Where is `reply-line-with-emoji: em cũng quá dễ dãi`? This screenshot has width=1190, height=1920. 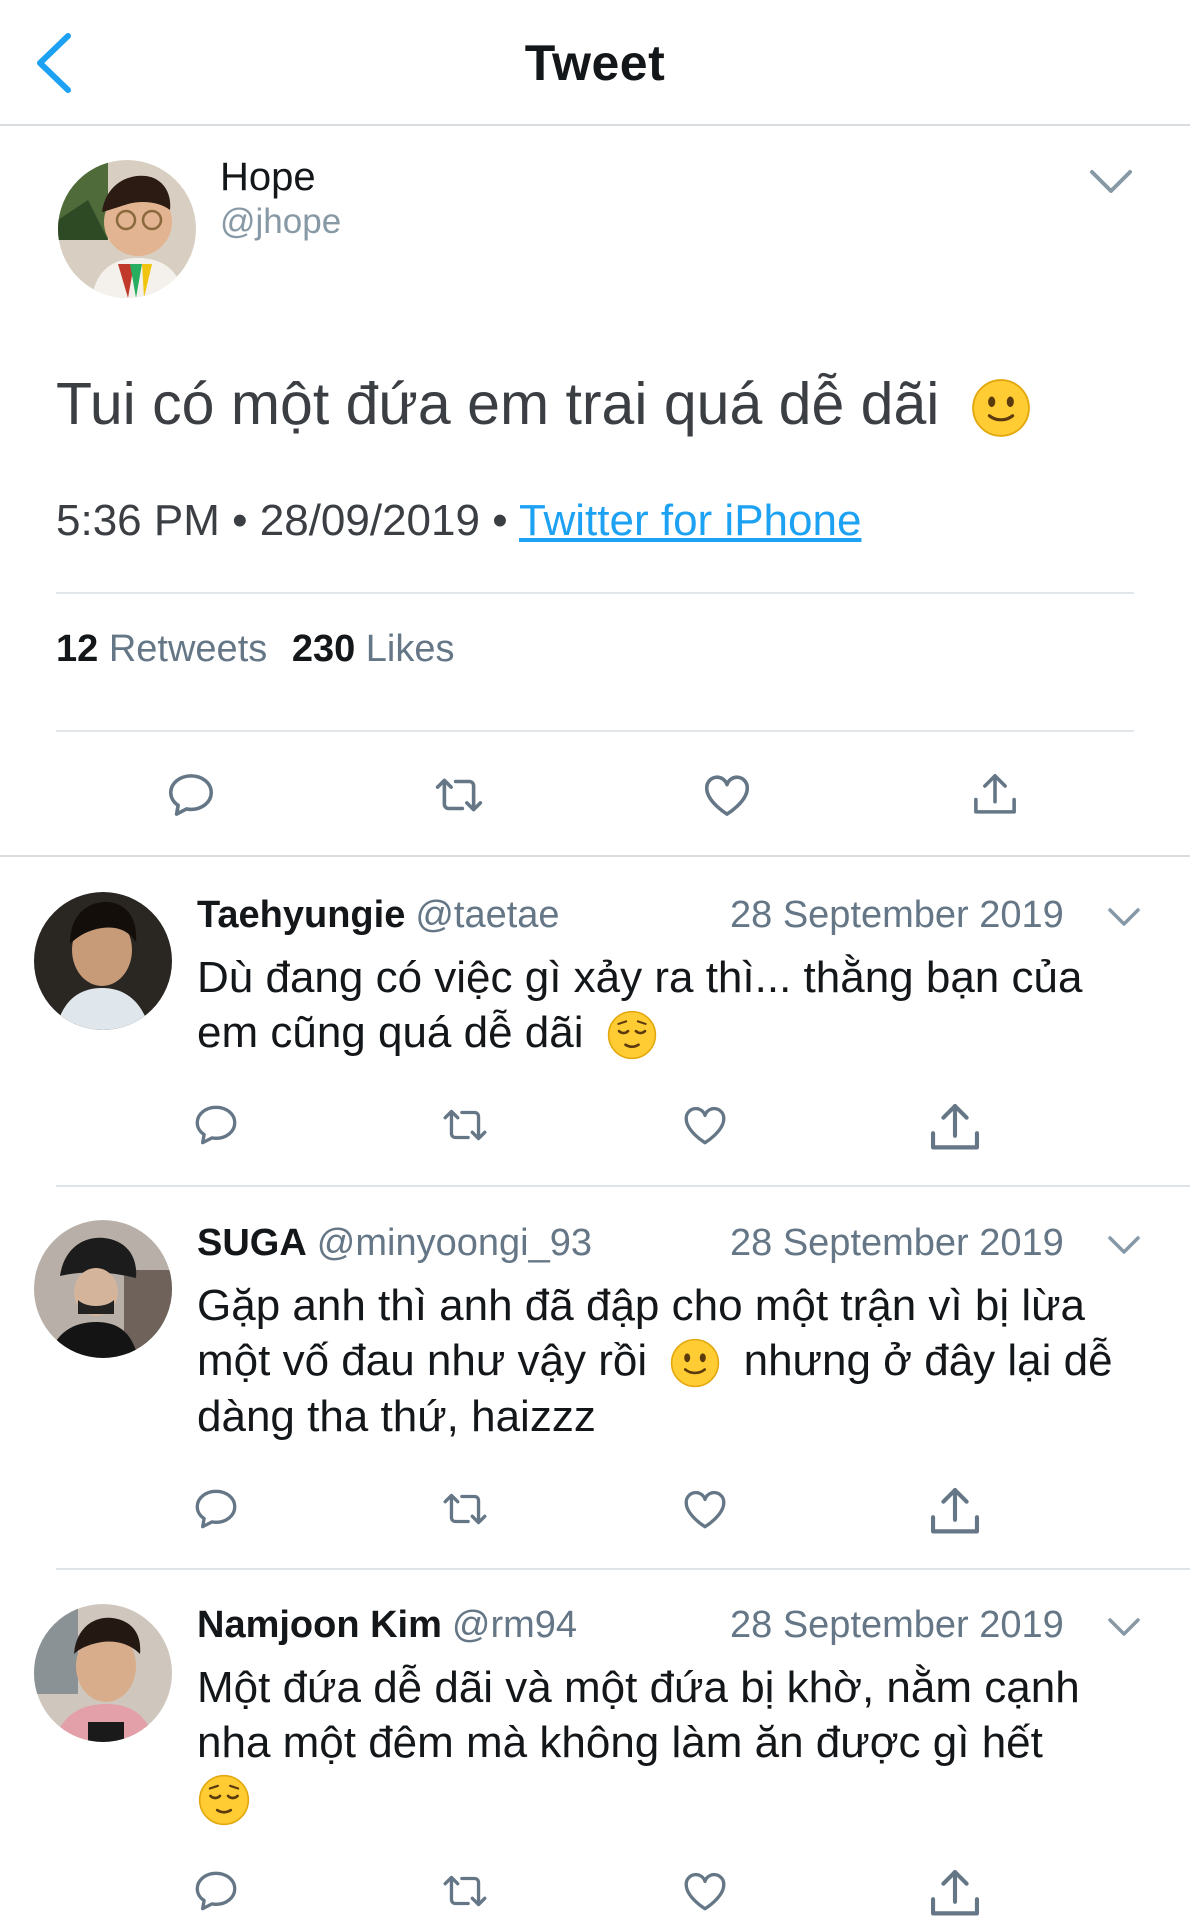 reply-line-with-emoji: em cũng quá dễ dãi is located at coordinates (677, 1033).